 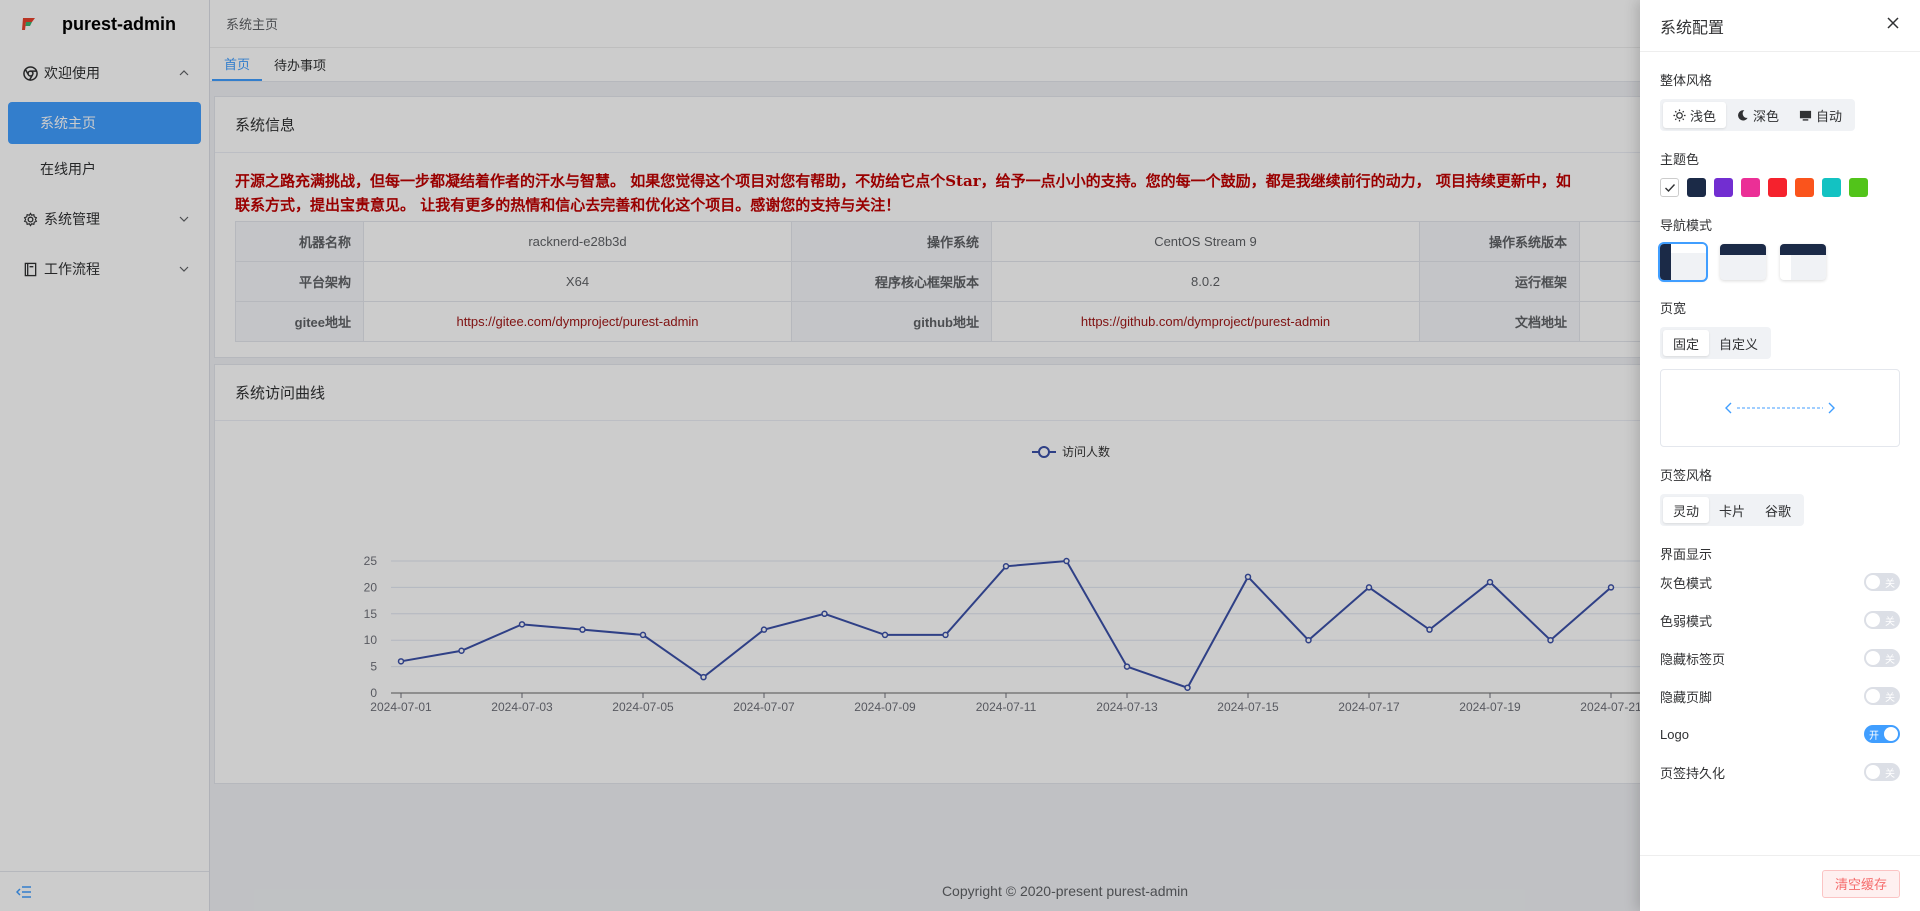 I want to click on toggle-row-persist-tabs: 页签持久化 关, so click(x=1780, y=772).